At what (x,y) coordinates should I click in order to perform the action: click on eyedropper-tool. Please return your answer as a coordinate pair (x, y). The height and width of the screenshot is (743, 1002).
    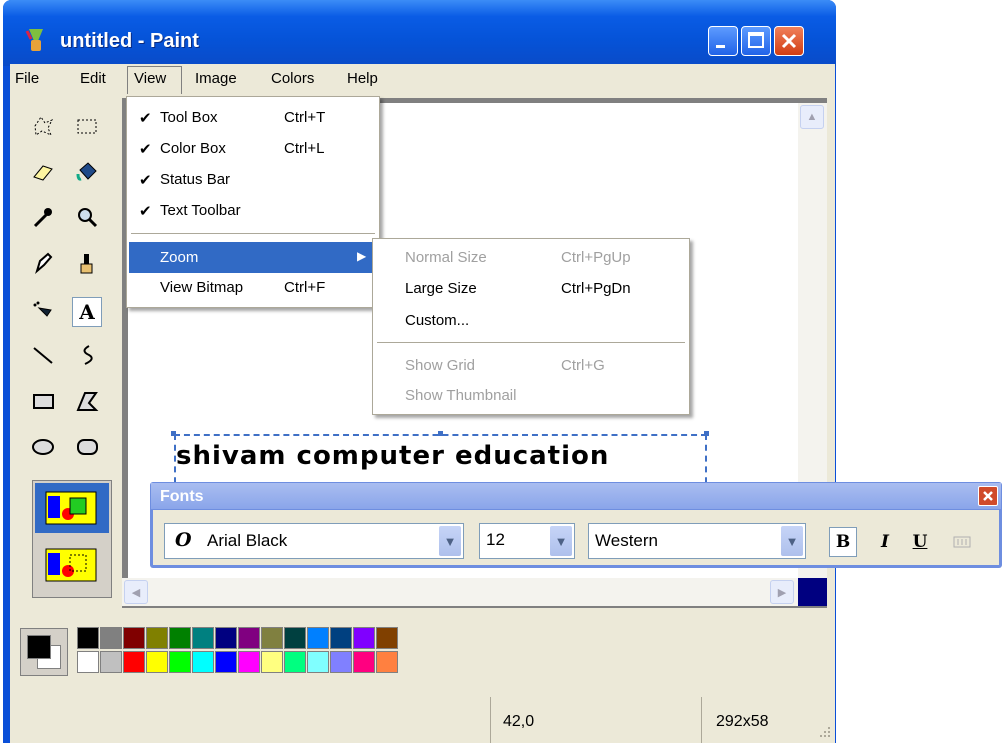
    Looking at the image, I should click on (43, 217).